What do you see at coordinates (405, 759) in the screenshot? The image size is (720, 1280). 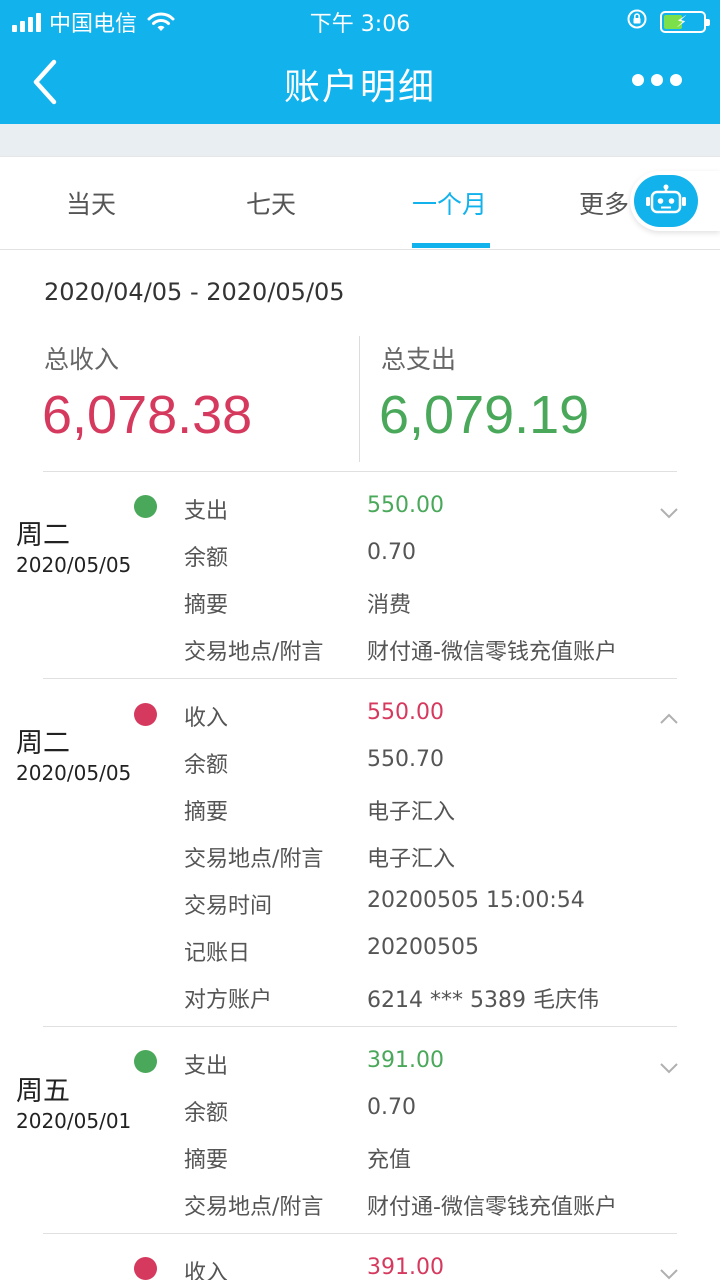 I see `field-value: 550.70` at bounding box center [405, 759].